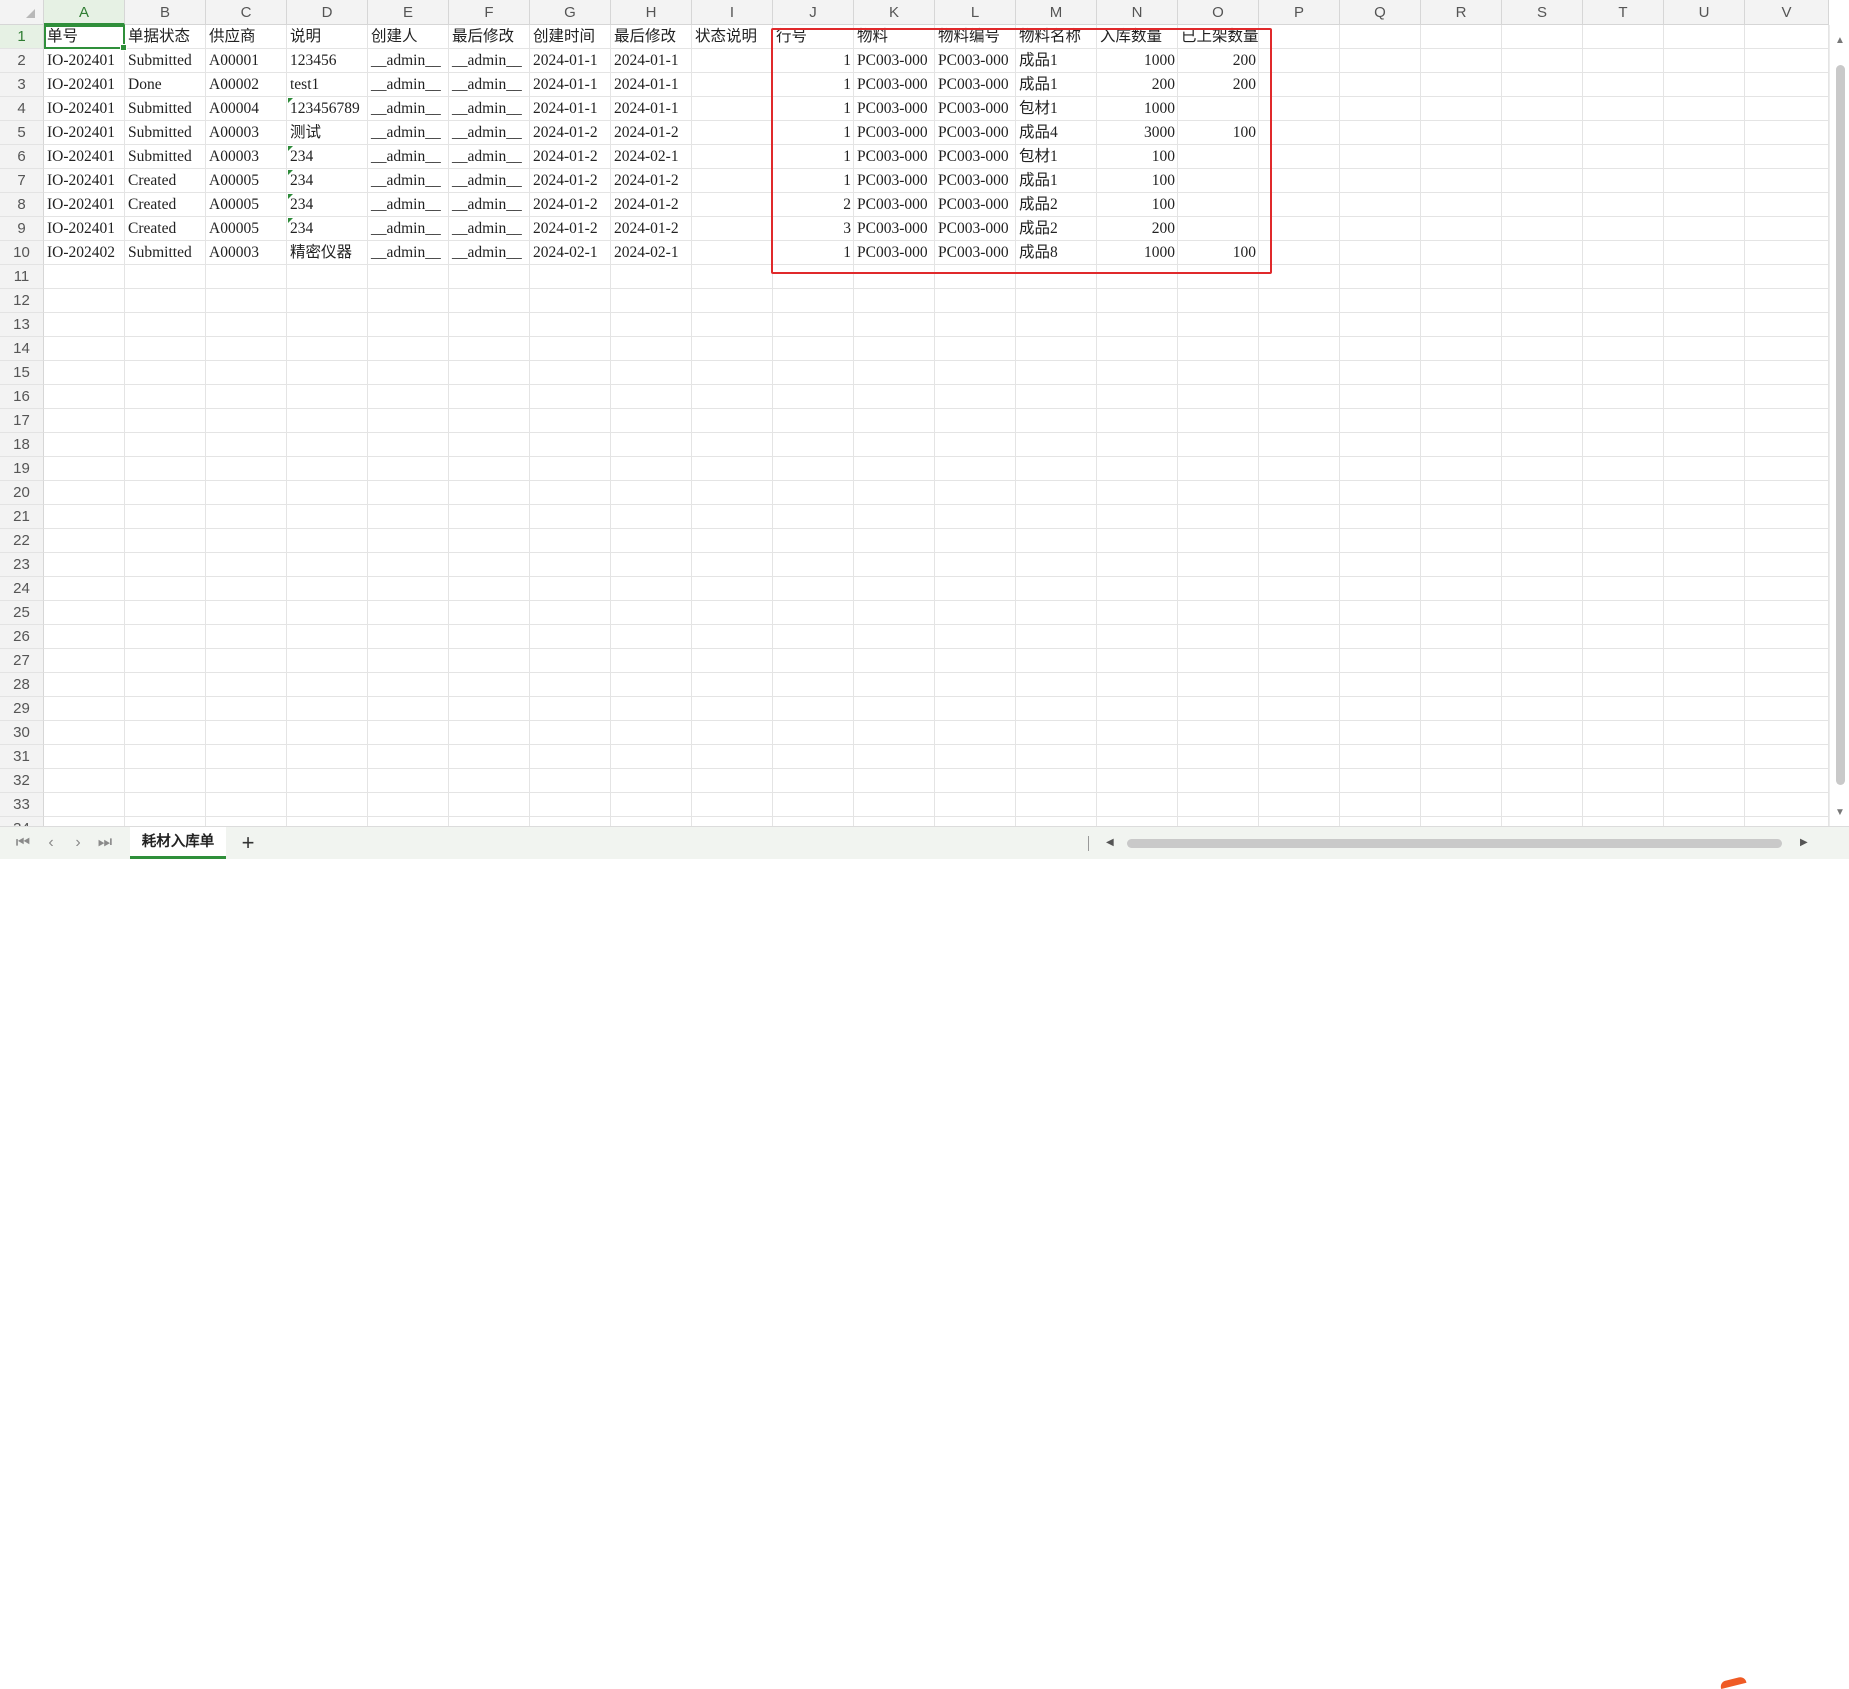  What do you see at coordinates (813, 85) in the screenshot?
I see `data-cell: 1` at bounding box center [813, 85].